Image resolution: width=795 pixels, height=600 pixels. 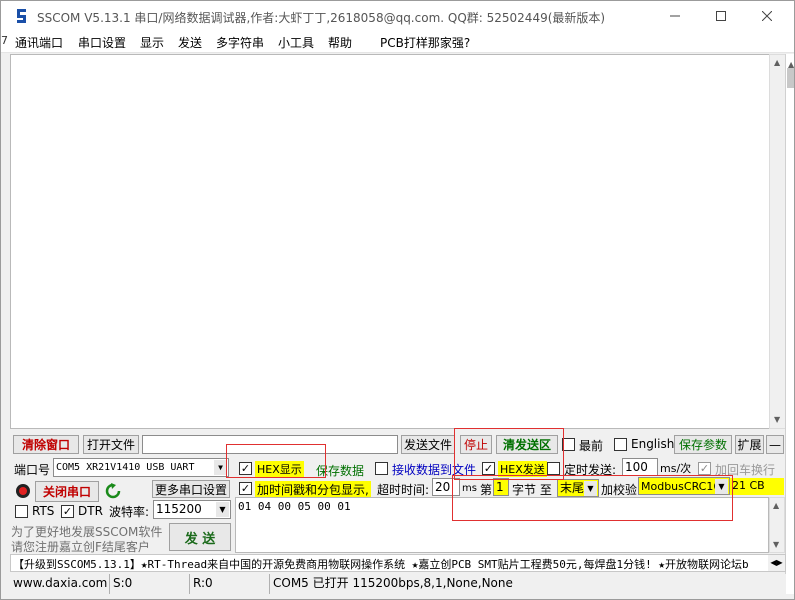 I want to click on right-scroll-thumb, so click(x=790, y=78).